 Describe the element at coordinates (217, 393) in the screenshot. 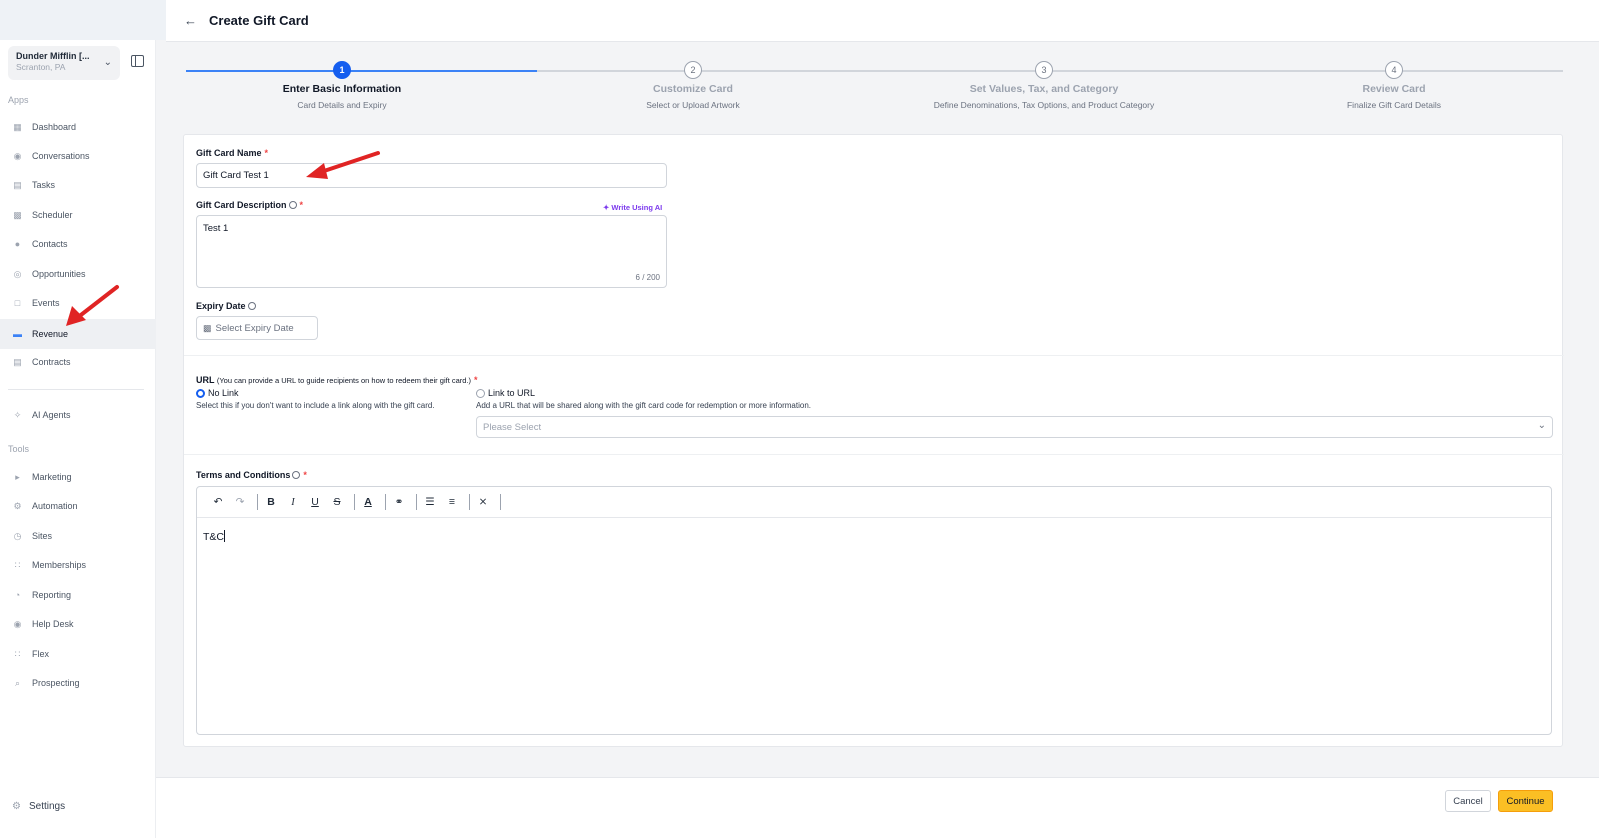

I see `radio-no-link: No Link` at that location.